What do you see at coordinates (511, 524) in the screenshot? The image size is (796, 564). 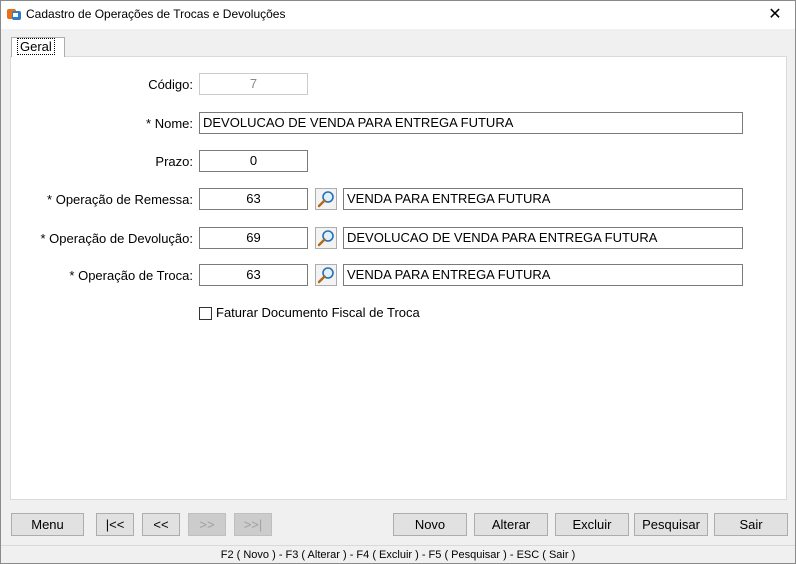 I see `alterar-button: Alterar` at bounding box center [511, 524].